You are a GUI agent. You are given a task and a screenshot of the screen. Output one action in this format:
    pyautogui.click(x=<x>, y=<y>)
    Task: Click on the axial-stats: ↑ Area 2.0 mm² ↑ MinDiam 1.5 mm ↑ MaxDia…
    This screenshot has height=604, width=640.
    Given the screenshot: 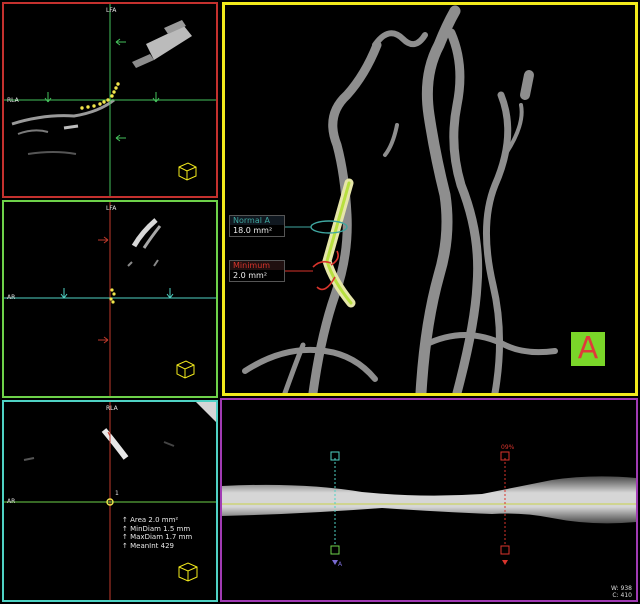 What is the action you would take?
    pyautogui.click(x=157, y=533)
    